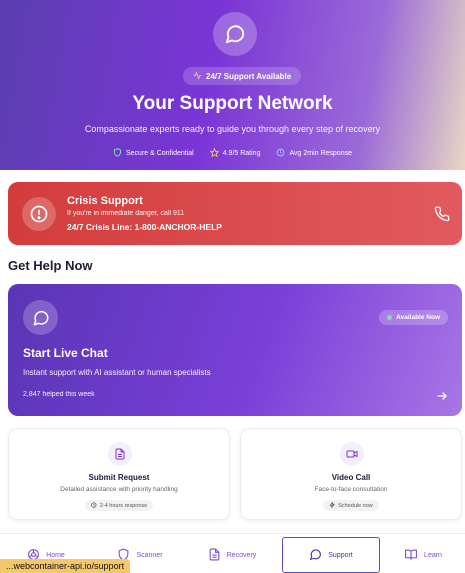 This screenshot has width=465, height=573. Describe the element at coordinates (249, 76) in the screenshot. I see `availability-badge-label: 24/7 Support Available` at that location.